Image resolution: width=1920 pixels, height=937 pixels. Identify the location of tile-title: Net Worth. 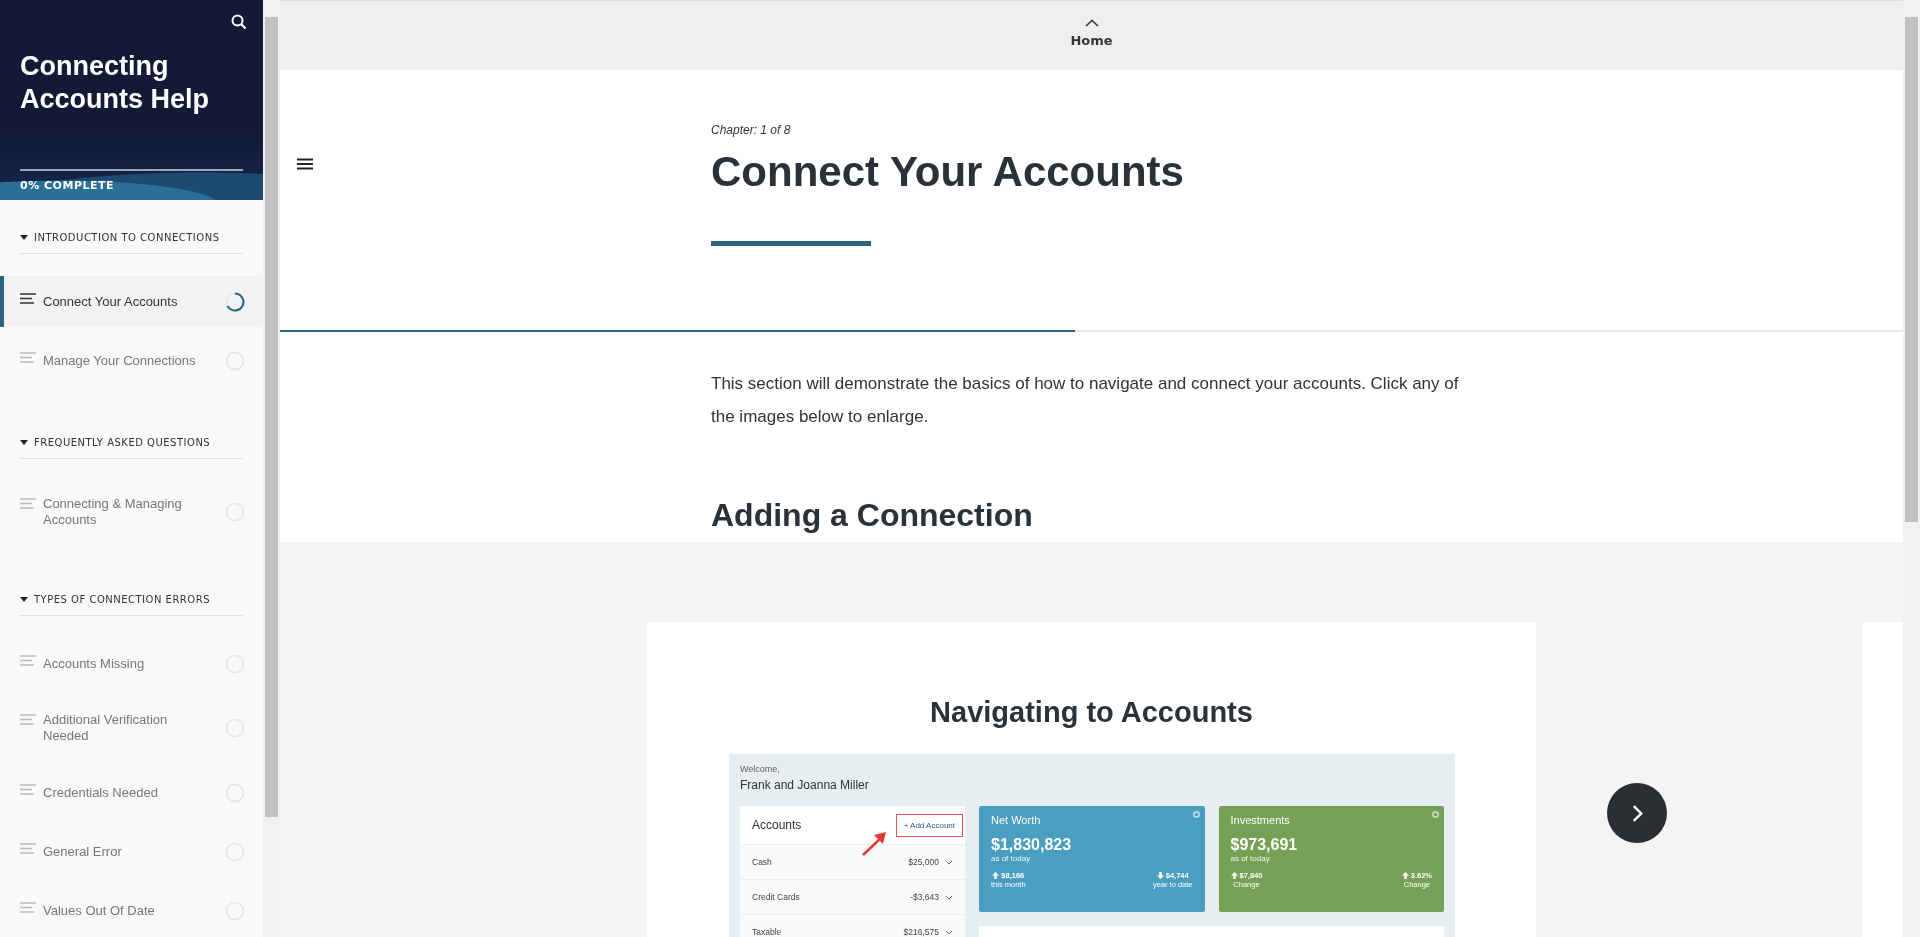
(1016, 820).